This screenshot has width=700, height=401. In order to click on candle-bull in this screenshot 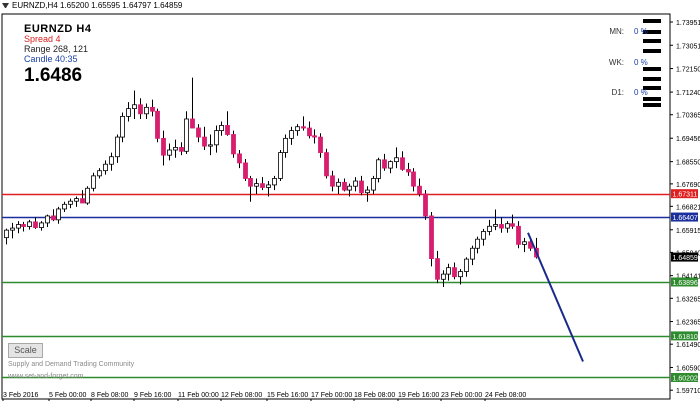, I will do `click(87, 195)`.